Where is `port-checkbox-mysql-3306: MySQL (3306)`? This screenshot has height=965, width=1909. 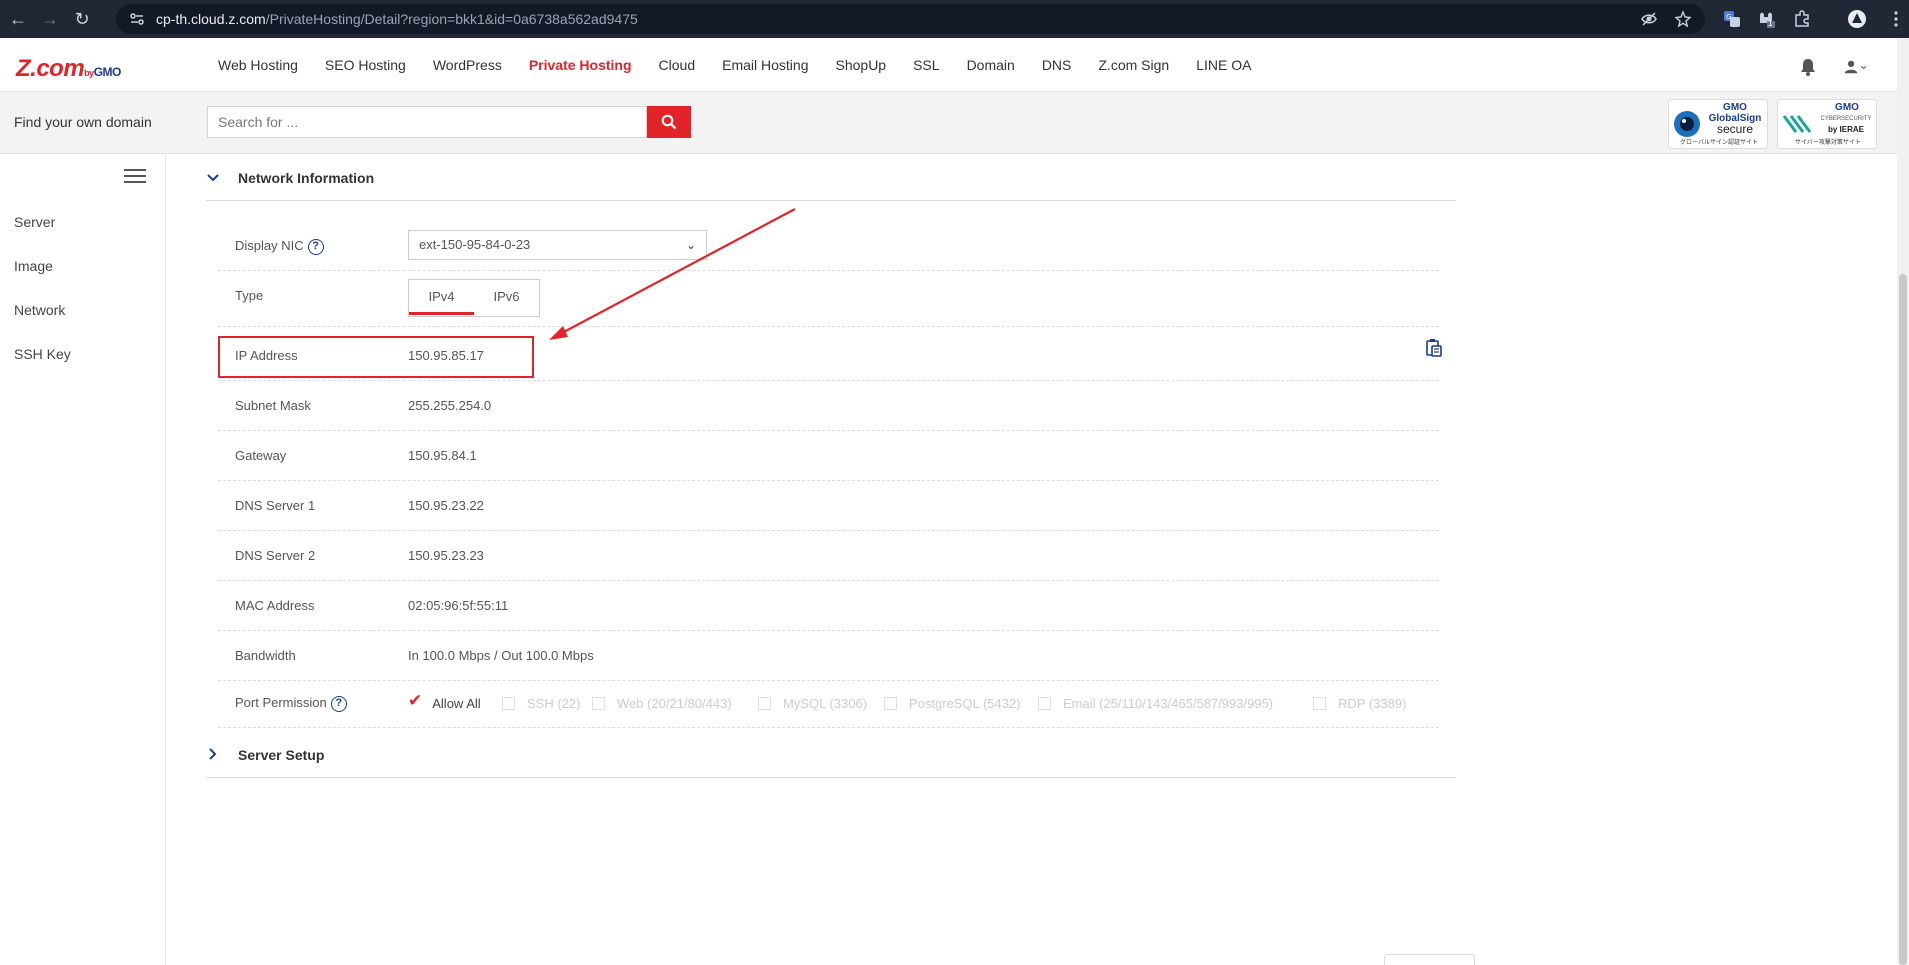 port-checkbox-mysql-3306: MySQL (3306) is located at coordinates (812, 703).